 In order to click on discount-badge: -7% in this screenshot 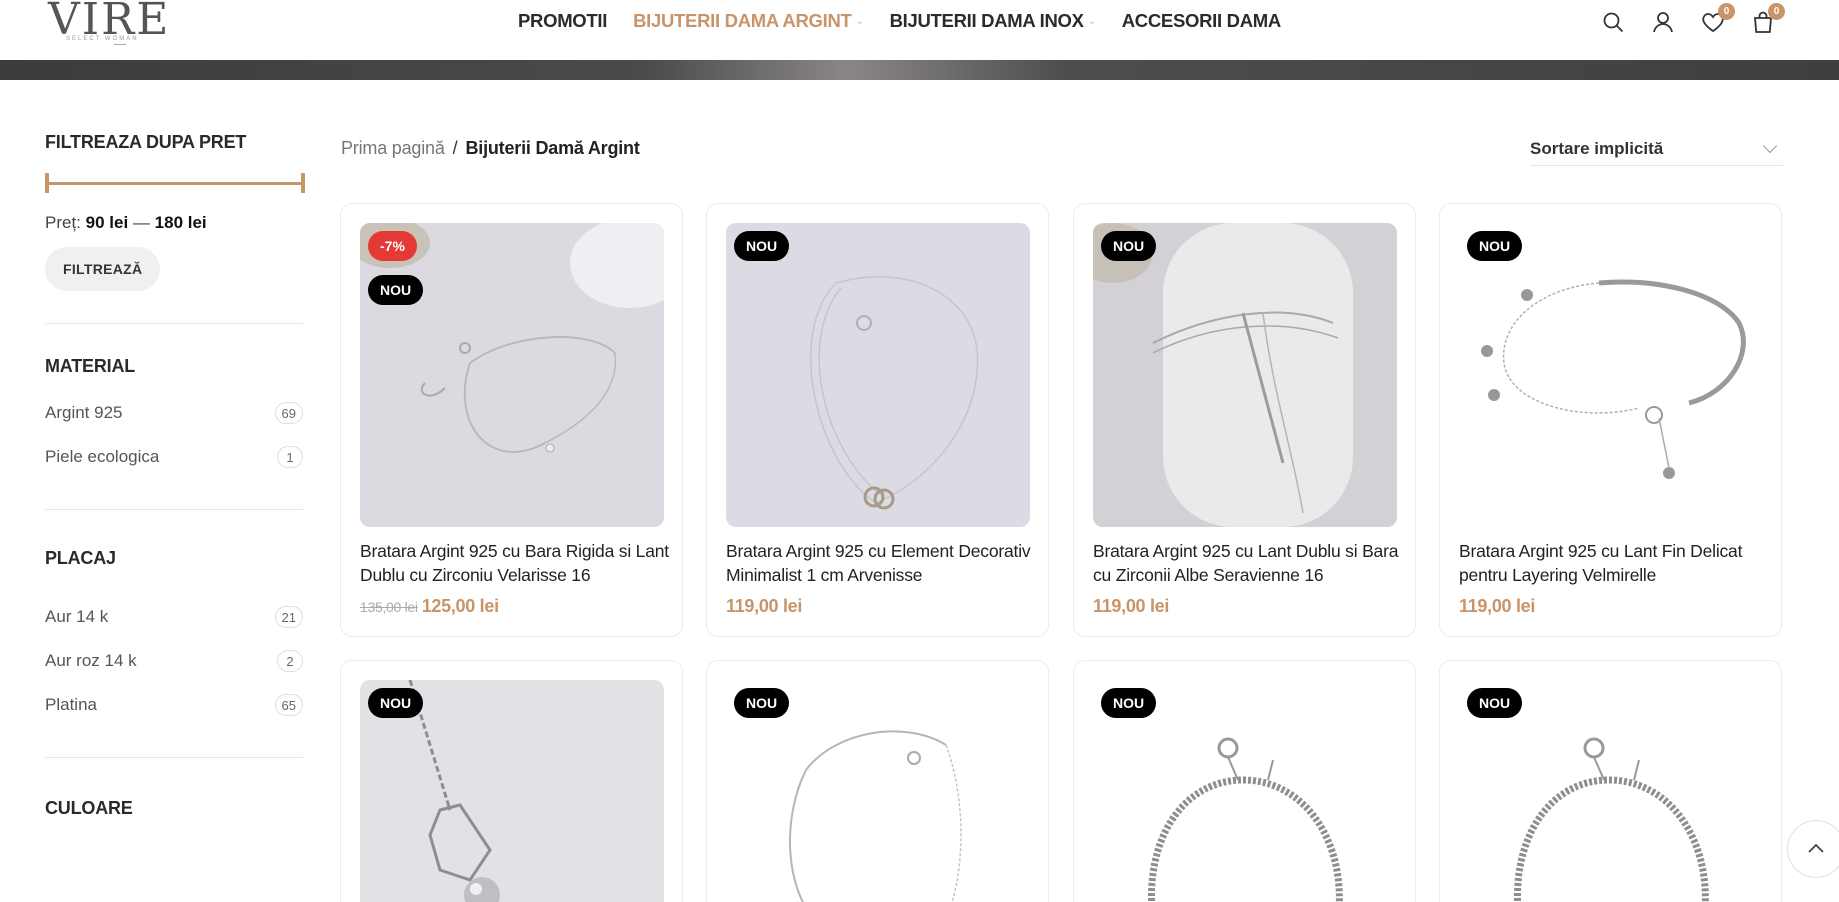, I will do `click(392, 246)`.